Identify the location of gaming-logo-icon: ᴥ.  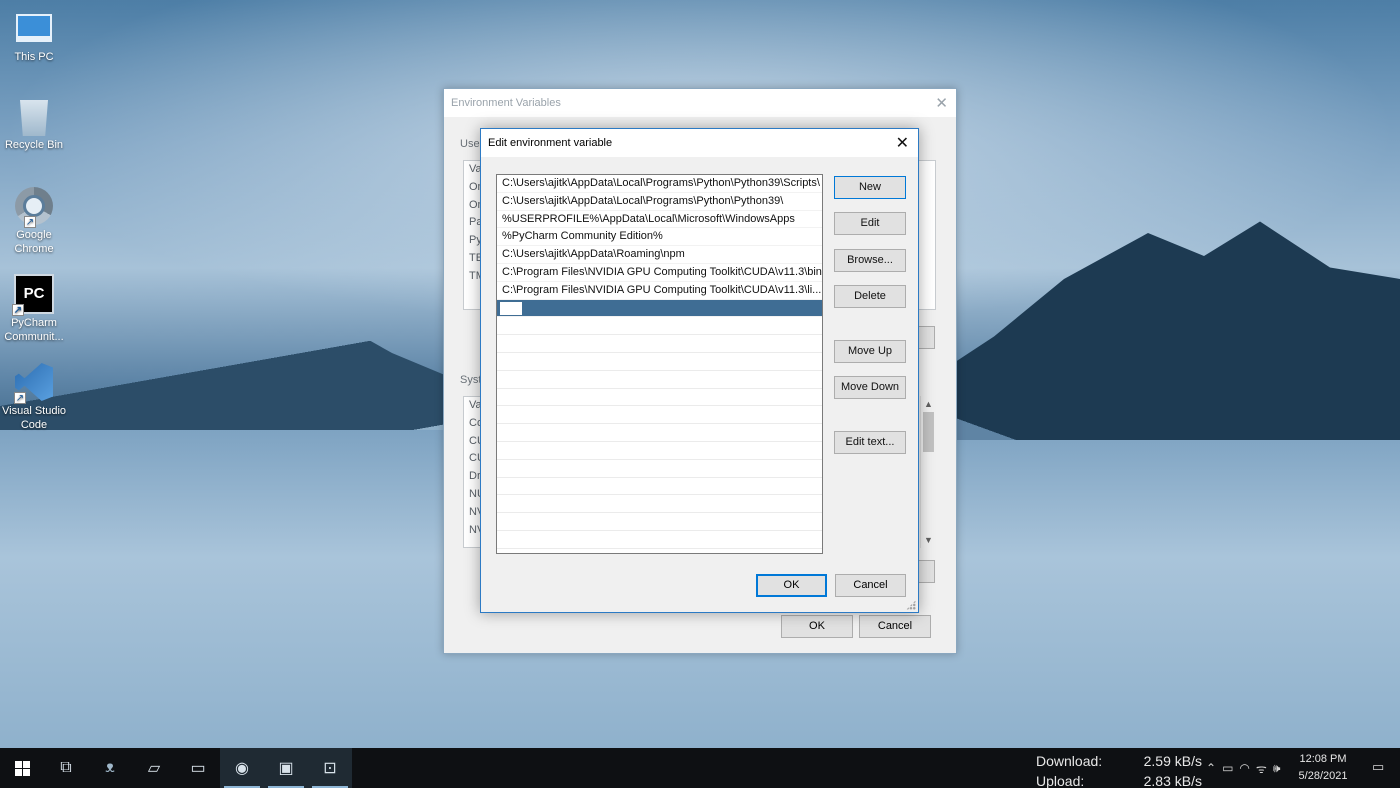
(110, 767).